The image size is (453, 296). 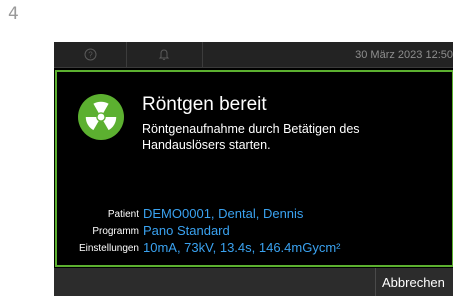 I want to click on patient-value: DEMO0001, Dental, Dennis, so click(x=223, y=213).